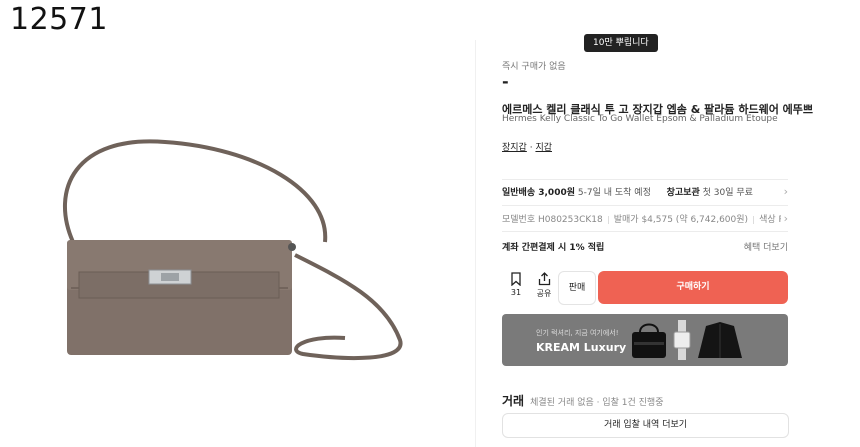 The width and height of the screenshot is (860, 447). I want to click on model-number: 모델번호 H080253CK18, so click(552, 220).